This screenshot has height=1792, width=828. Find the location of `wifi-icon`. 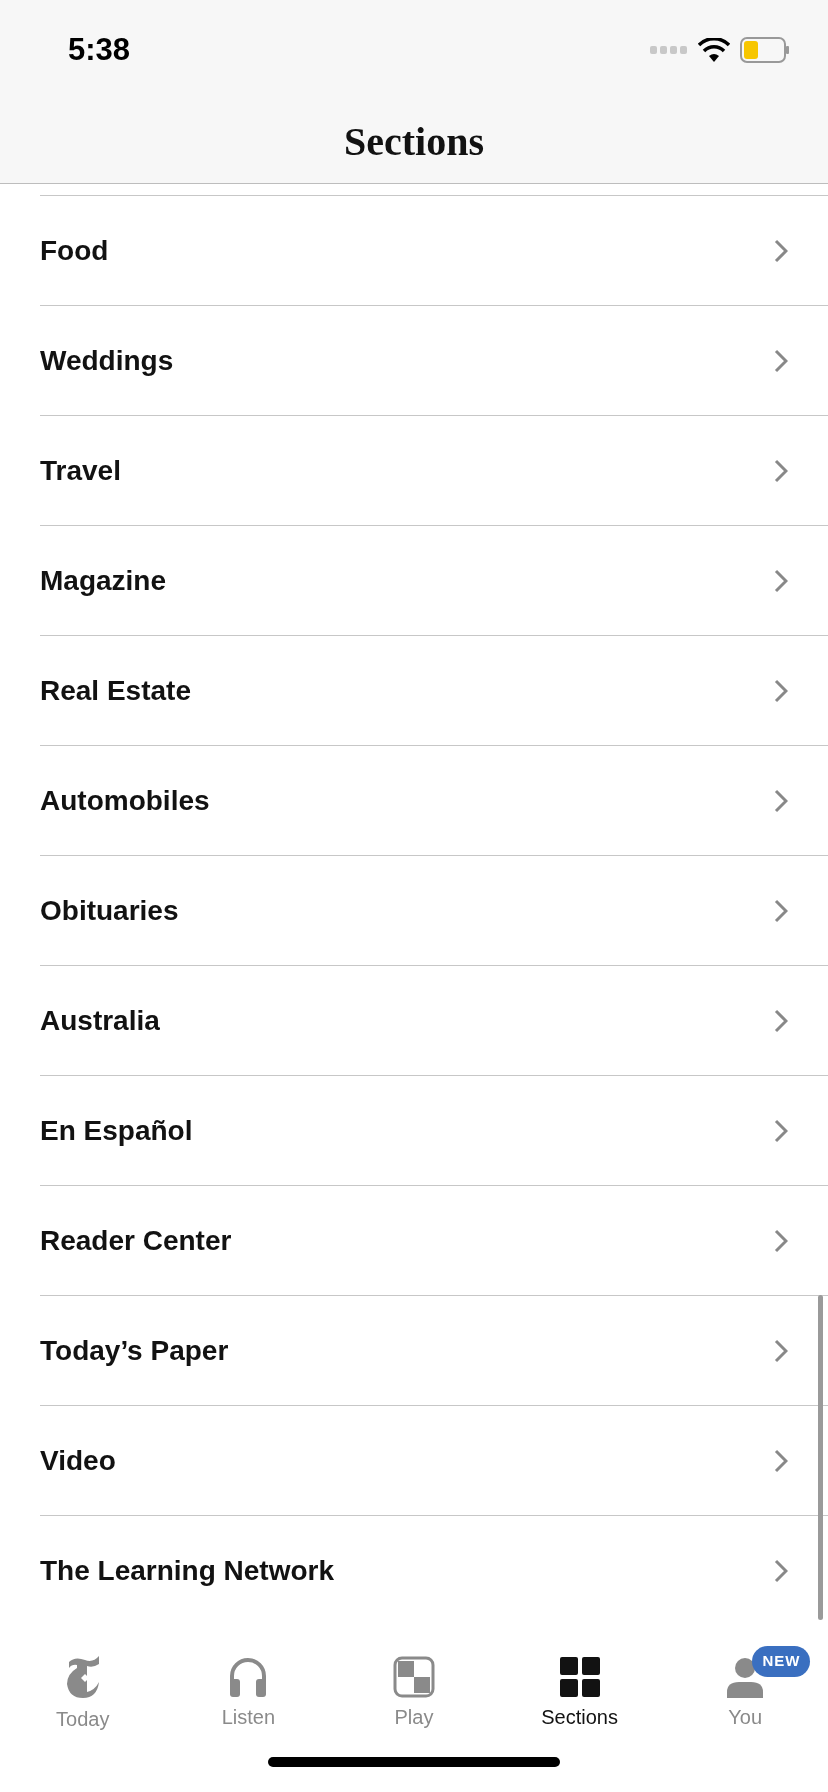

wifi-icon is located at coordinates (714, 50).